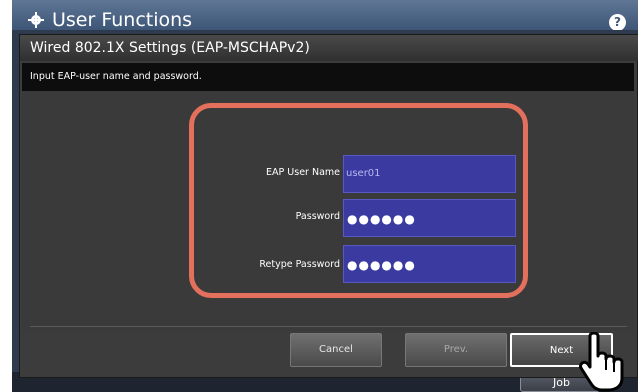 The width and height of the screenshot is (638, 392). I want to click on instruction-text: Input EAP-user name and password., so click(328, 77).